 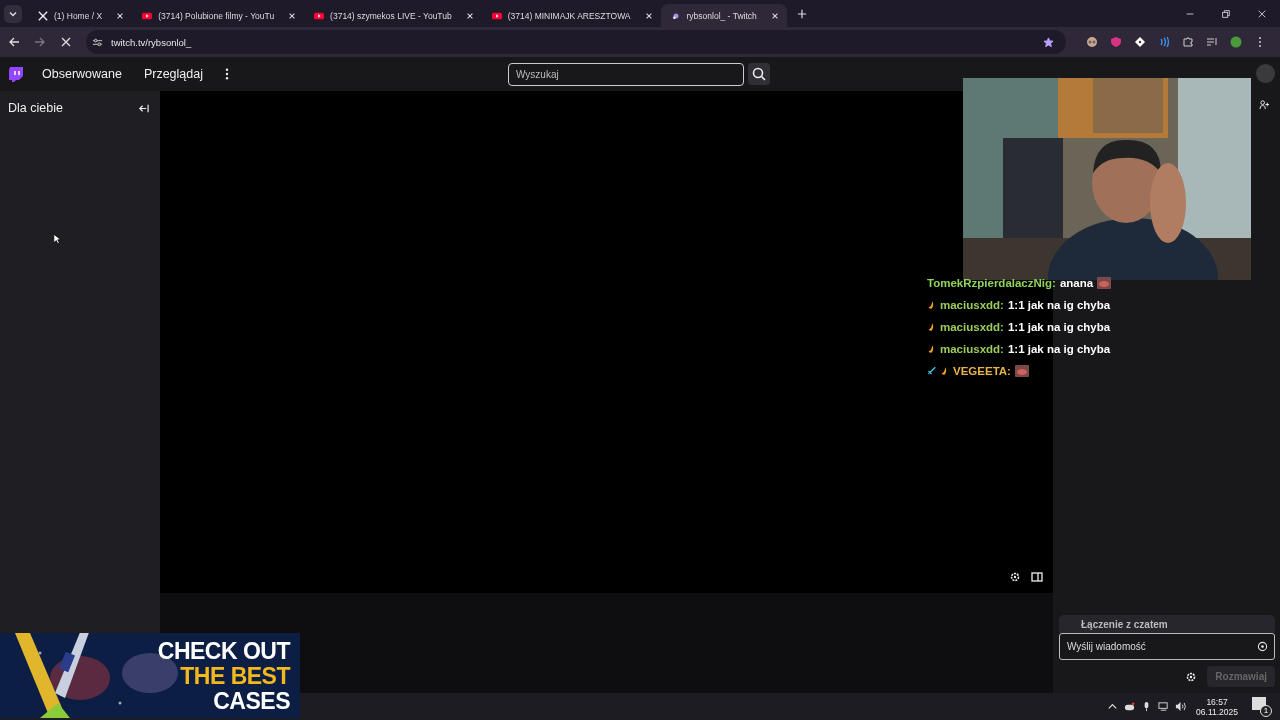 I want to click on address-bar: twitch.tv/rybsonlol_, so click(x=576, y=42).